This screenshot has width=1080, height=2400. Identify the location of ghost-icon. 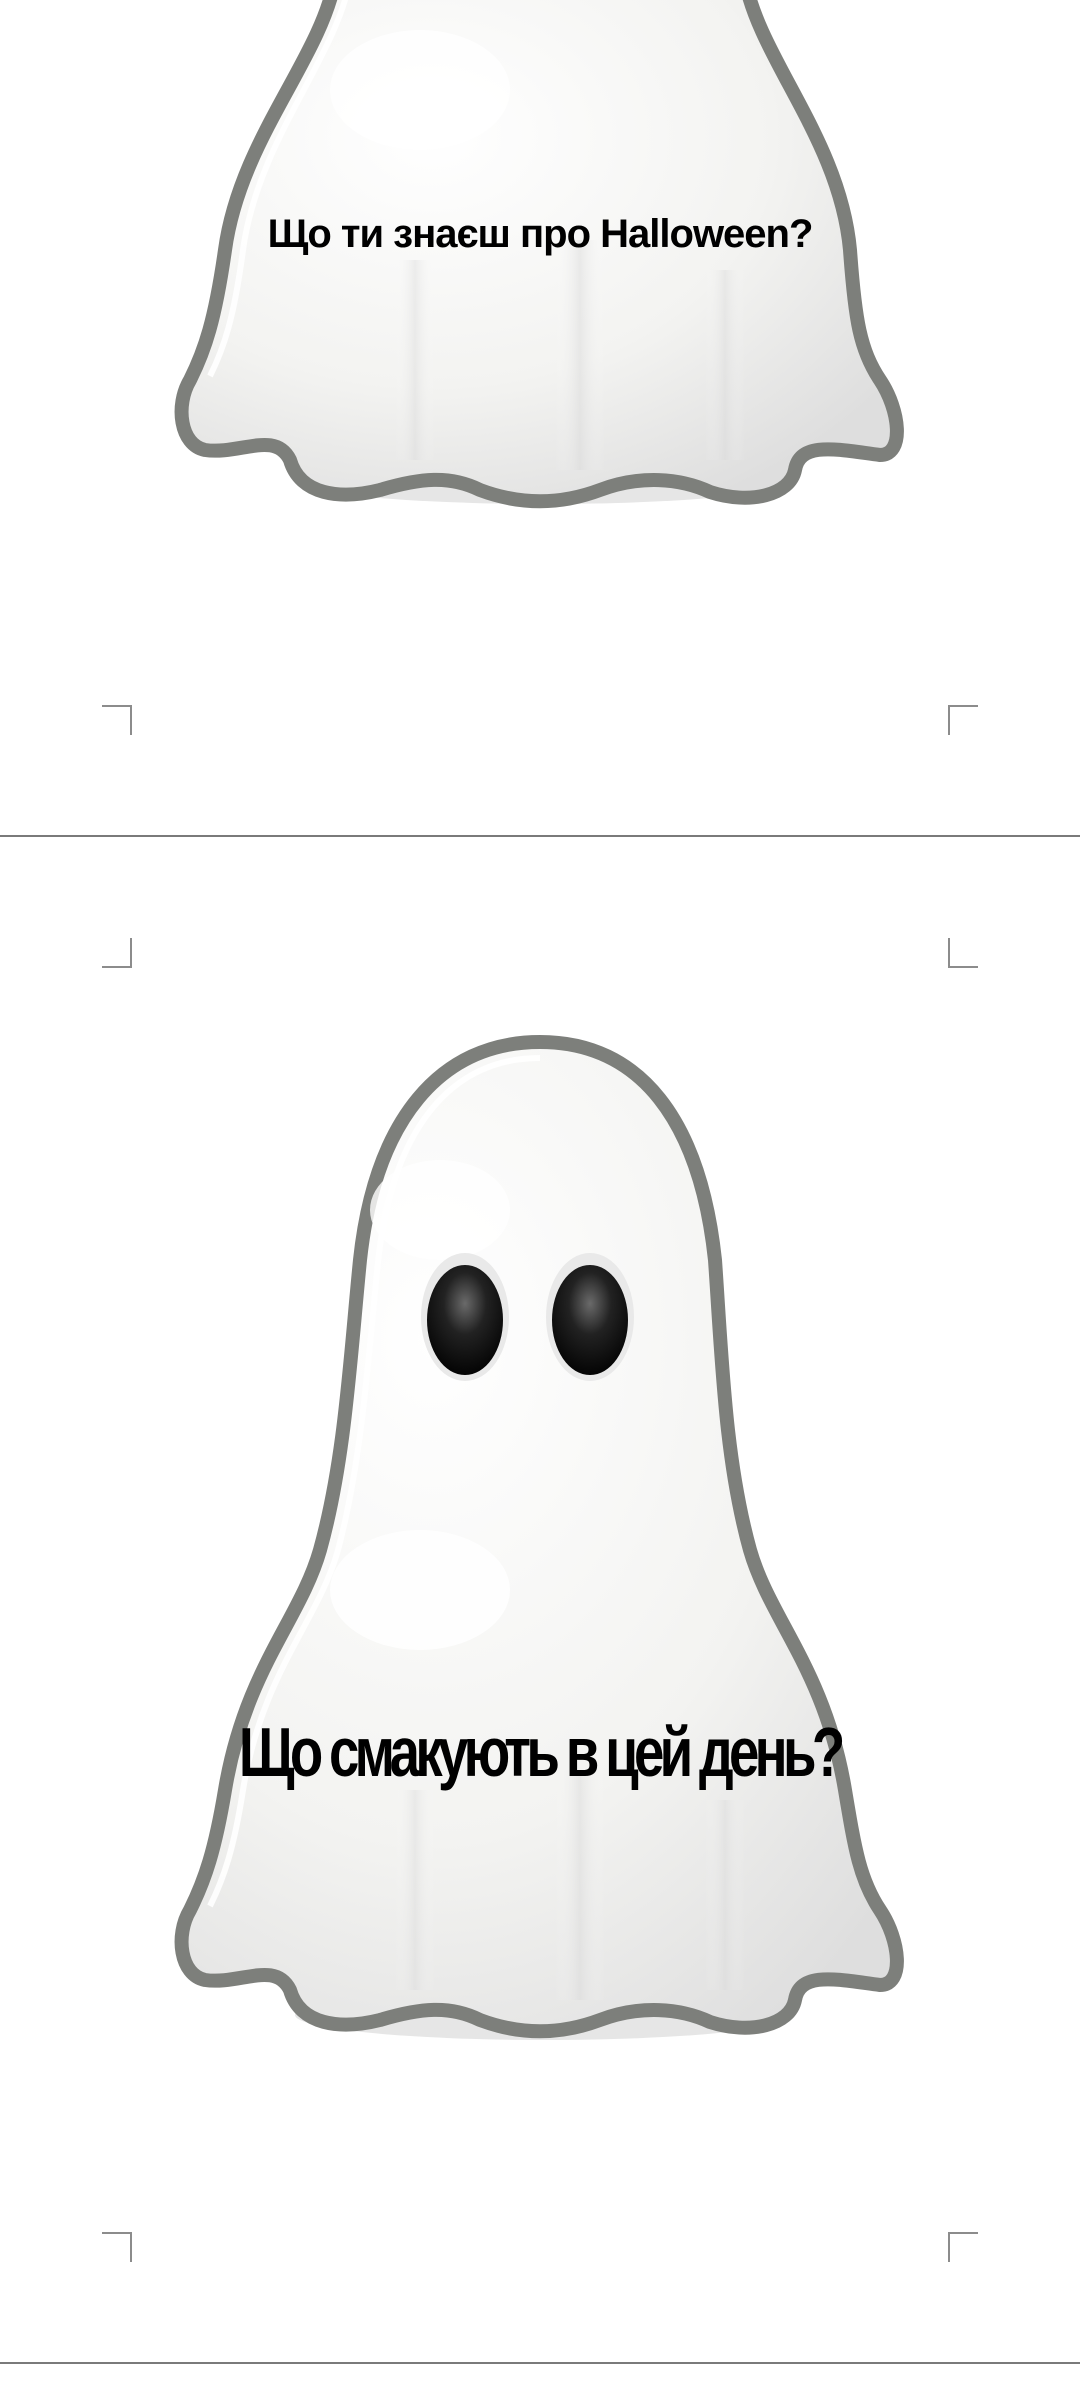
(539, 254).